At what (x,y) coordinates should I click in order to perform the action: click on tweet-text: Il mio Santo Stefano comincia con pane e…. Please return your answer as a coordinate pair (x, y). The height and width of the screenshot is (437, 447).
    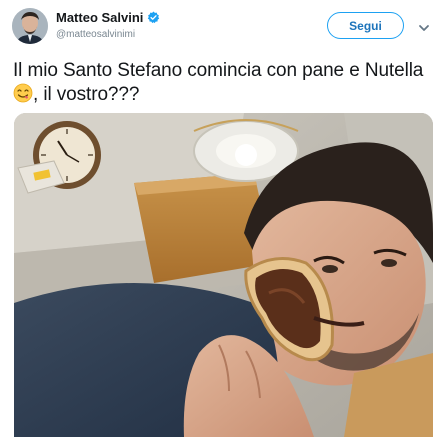
    Looking at the image, I should click on (223, 83).